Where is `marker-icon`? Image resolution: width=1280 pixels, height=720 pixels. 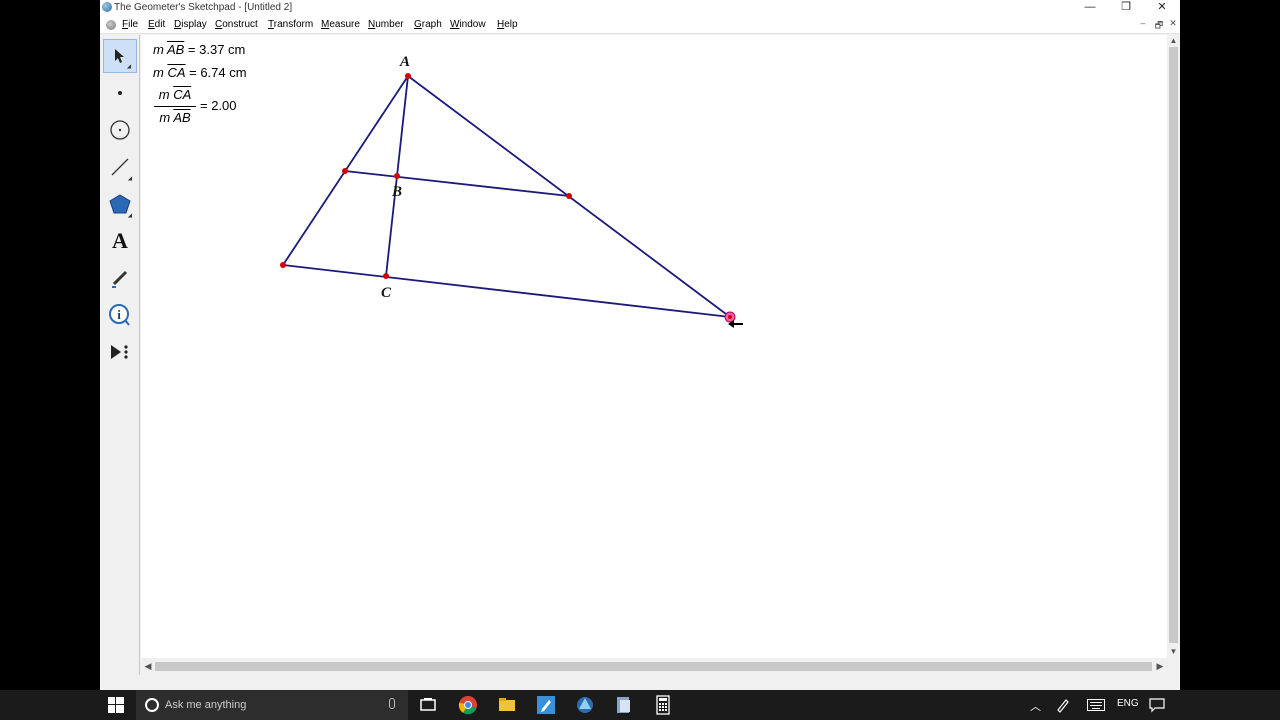 marker-icon is located at coordinates (120, 279).